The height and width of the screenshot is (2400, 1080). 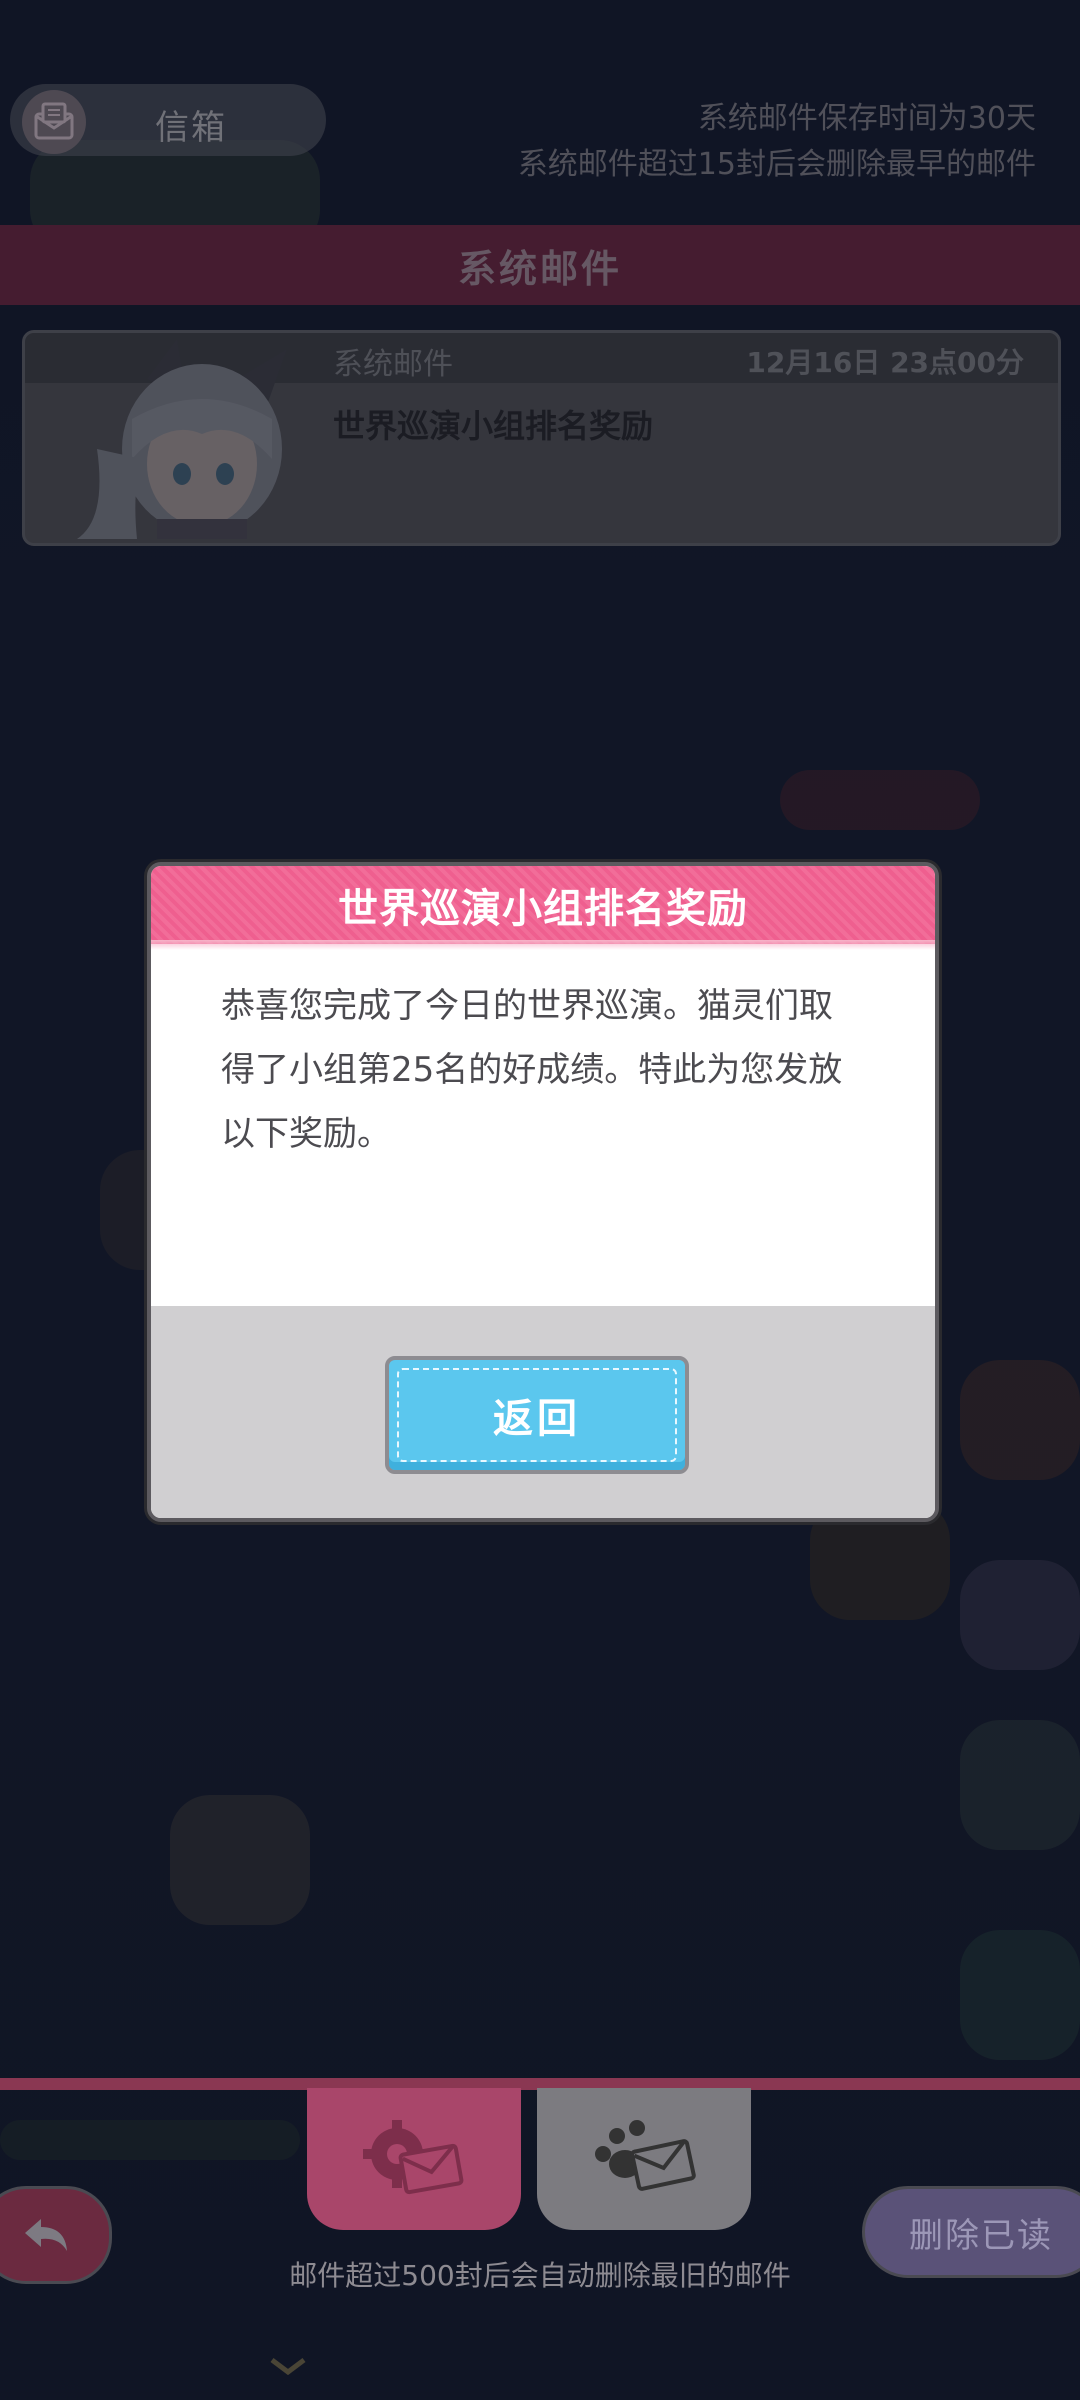 I want to click on delete-read-label: 删除已读, so click(x=981, y=2235).